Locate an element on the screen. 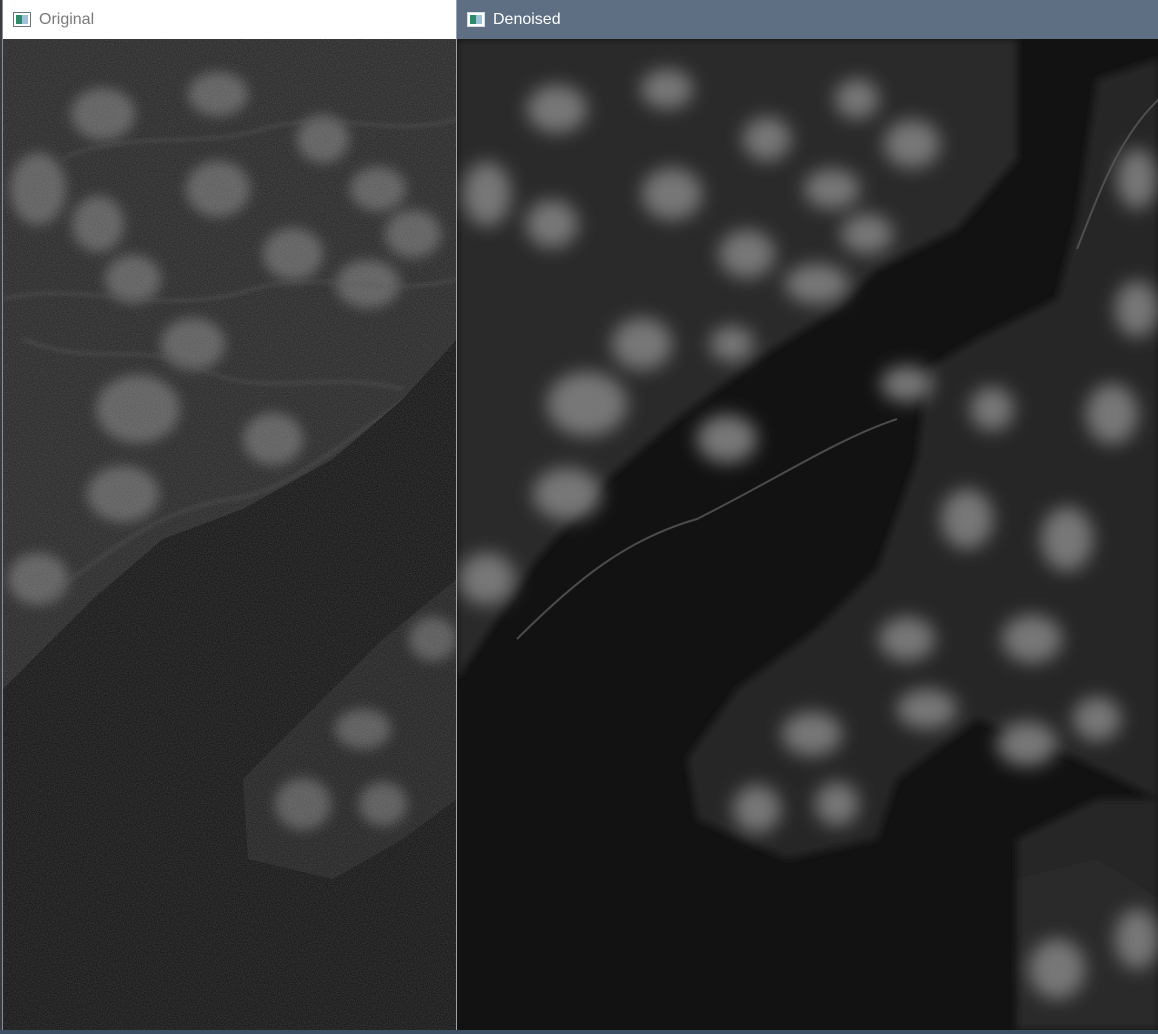 The width and height of the screenshot is (1158, 1034). original-window-title: Original is located at coordinates (67, 19).